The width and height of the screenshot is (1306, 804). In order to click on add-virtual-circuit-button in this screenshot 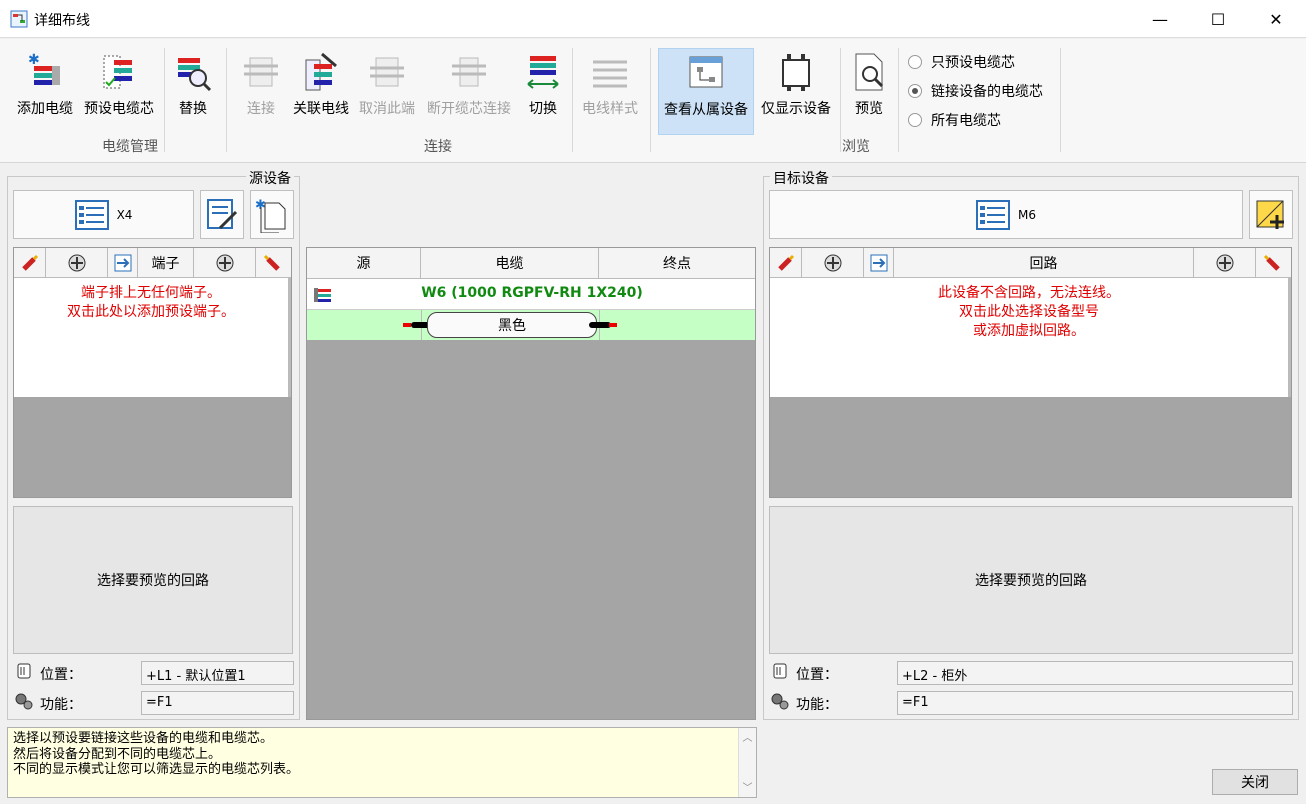, I will do `click(1271, 214)`.